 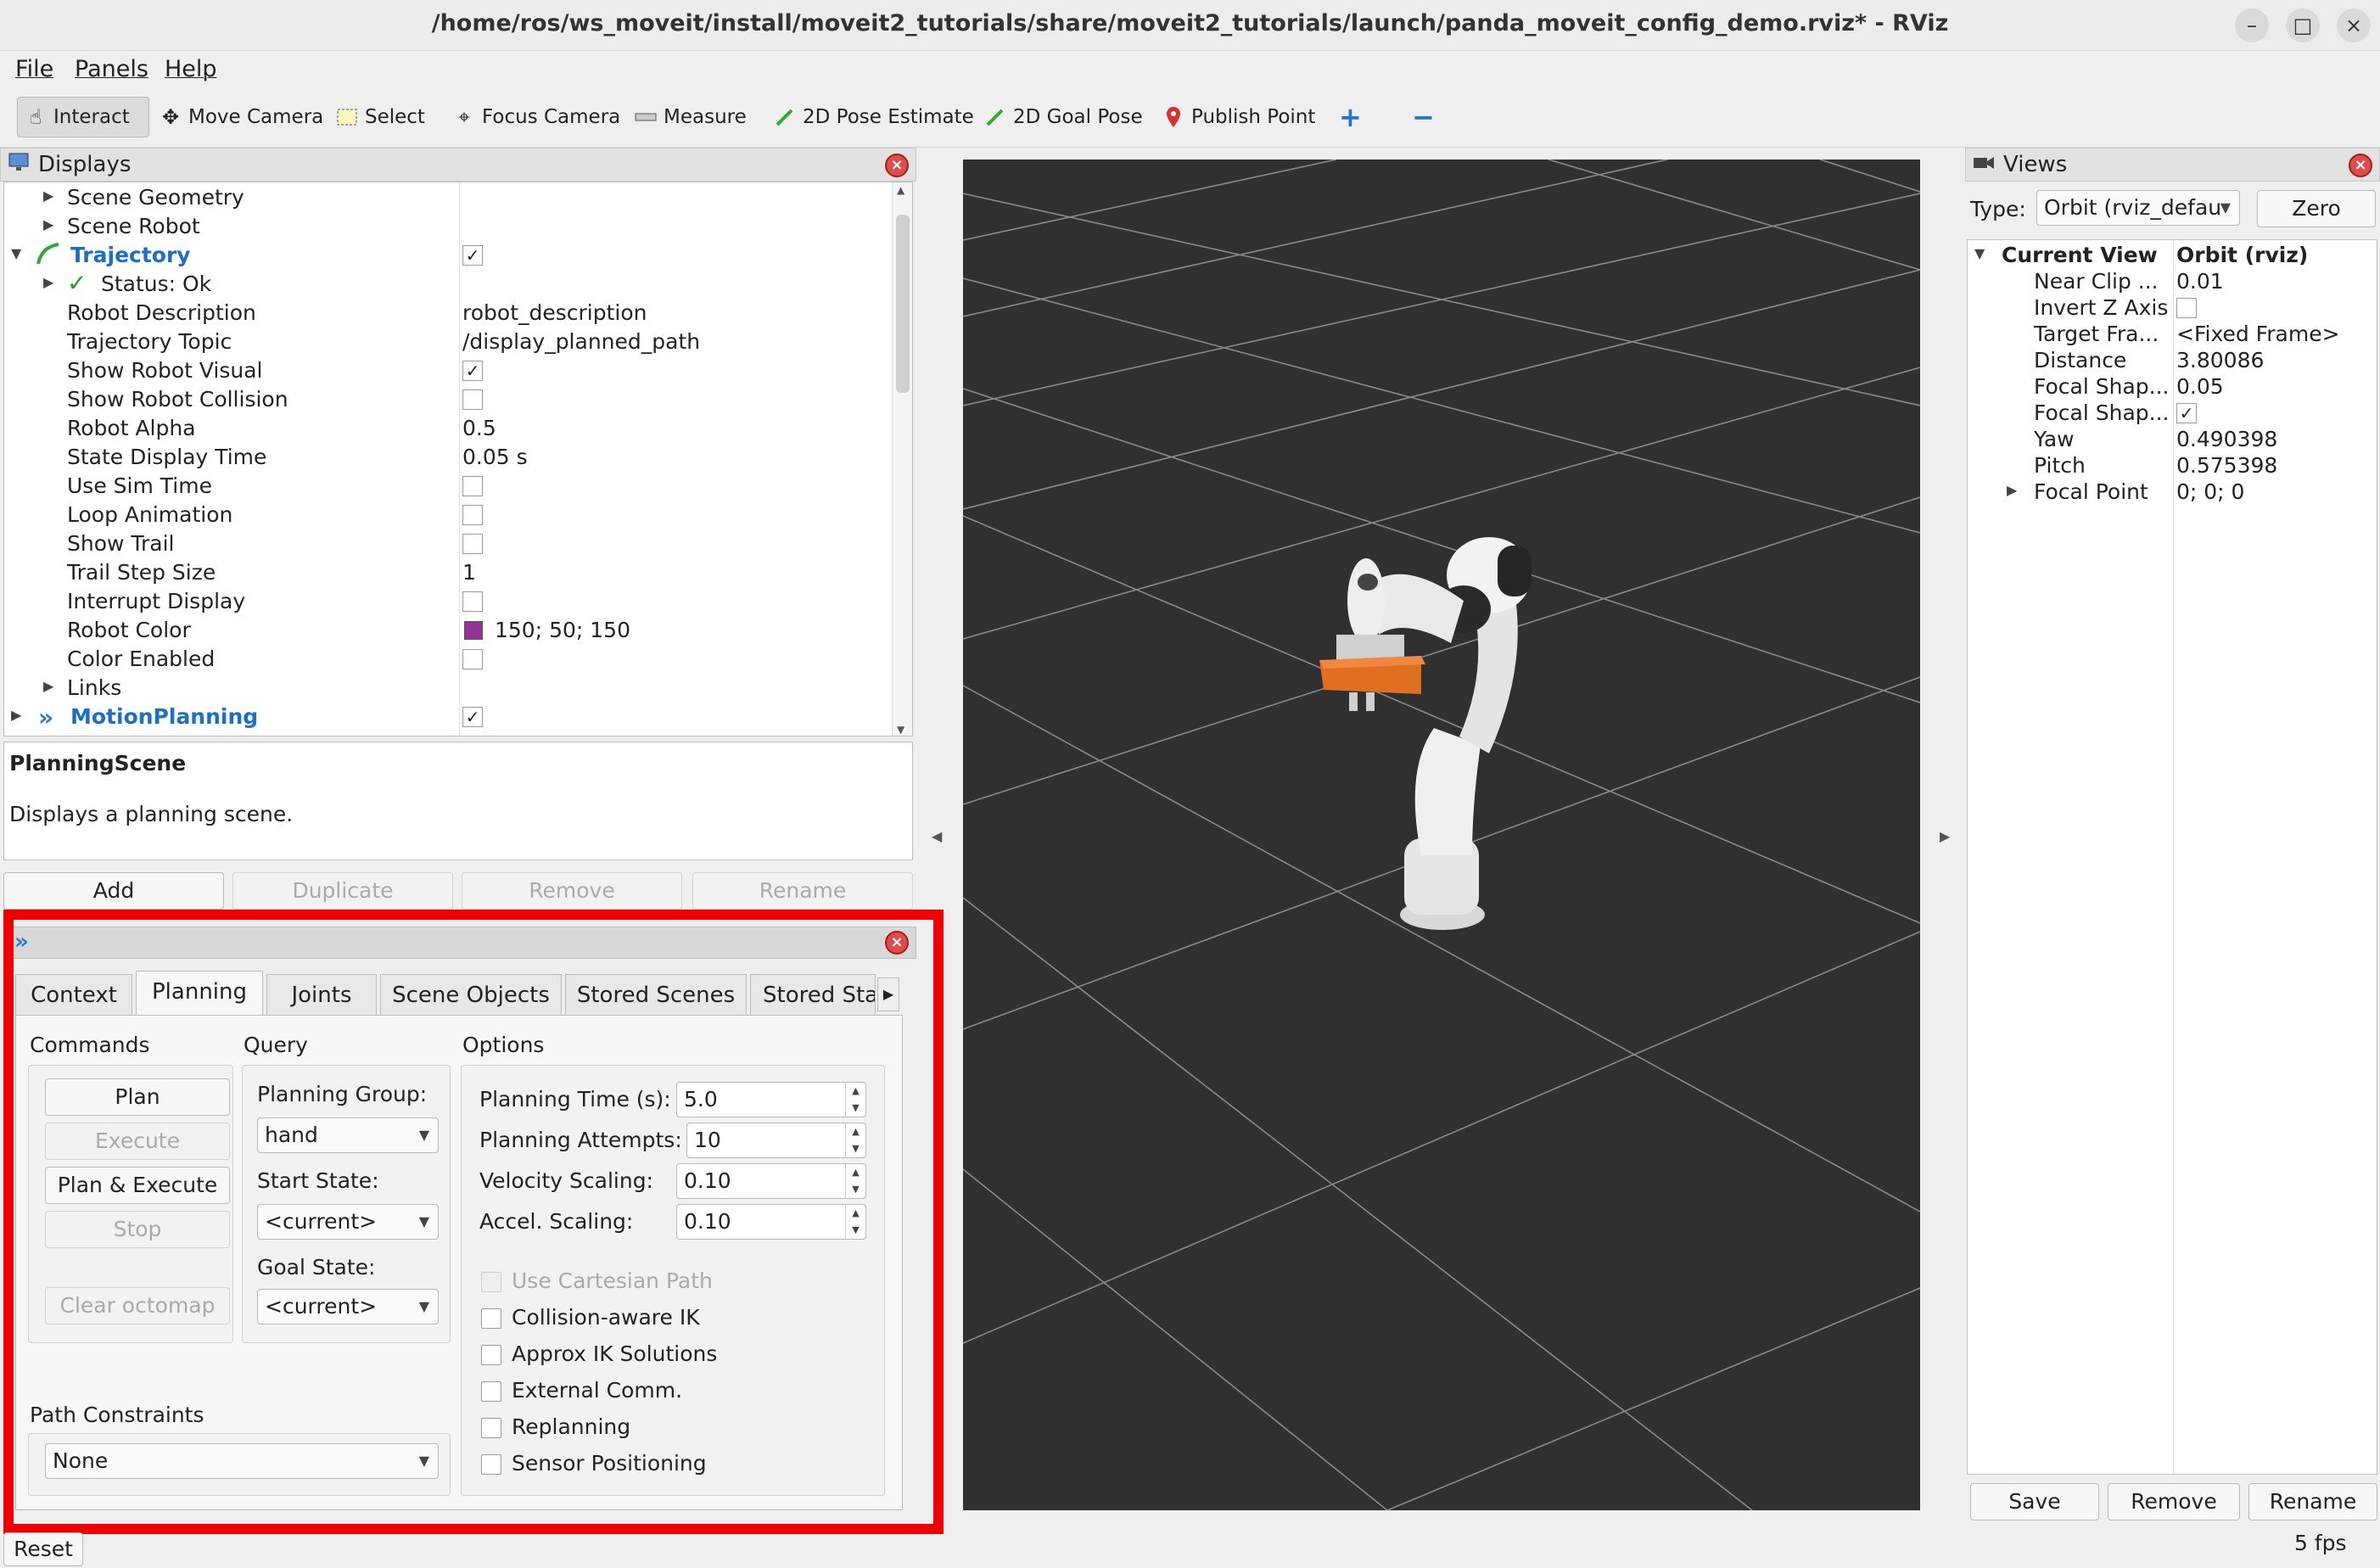 What do you see at coordinates (2171, 333) in the screenshot?
I see `tree-row: Target Fra... <Fixed Frame>` at bounding box center [2171, 333].